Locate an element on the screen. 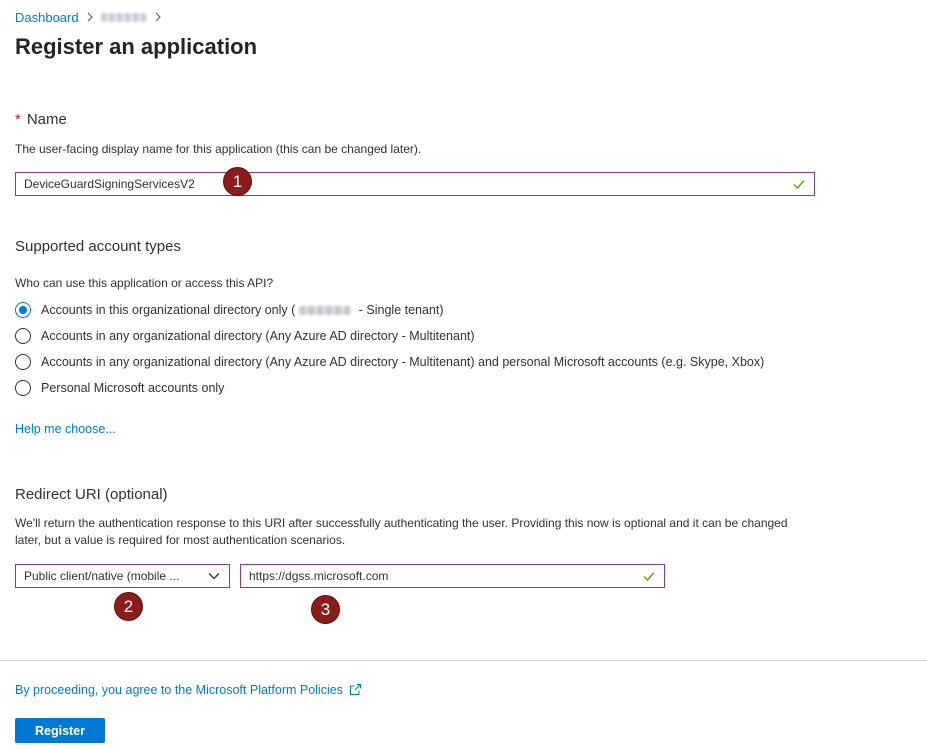  breadcrumb: Dashboard is located at coordinates (92, 17).